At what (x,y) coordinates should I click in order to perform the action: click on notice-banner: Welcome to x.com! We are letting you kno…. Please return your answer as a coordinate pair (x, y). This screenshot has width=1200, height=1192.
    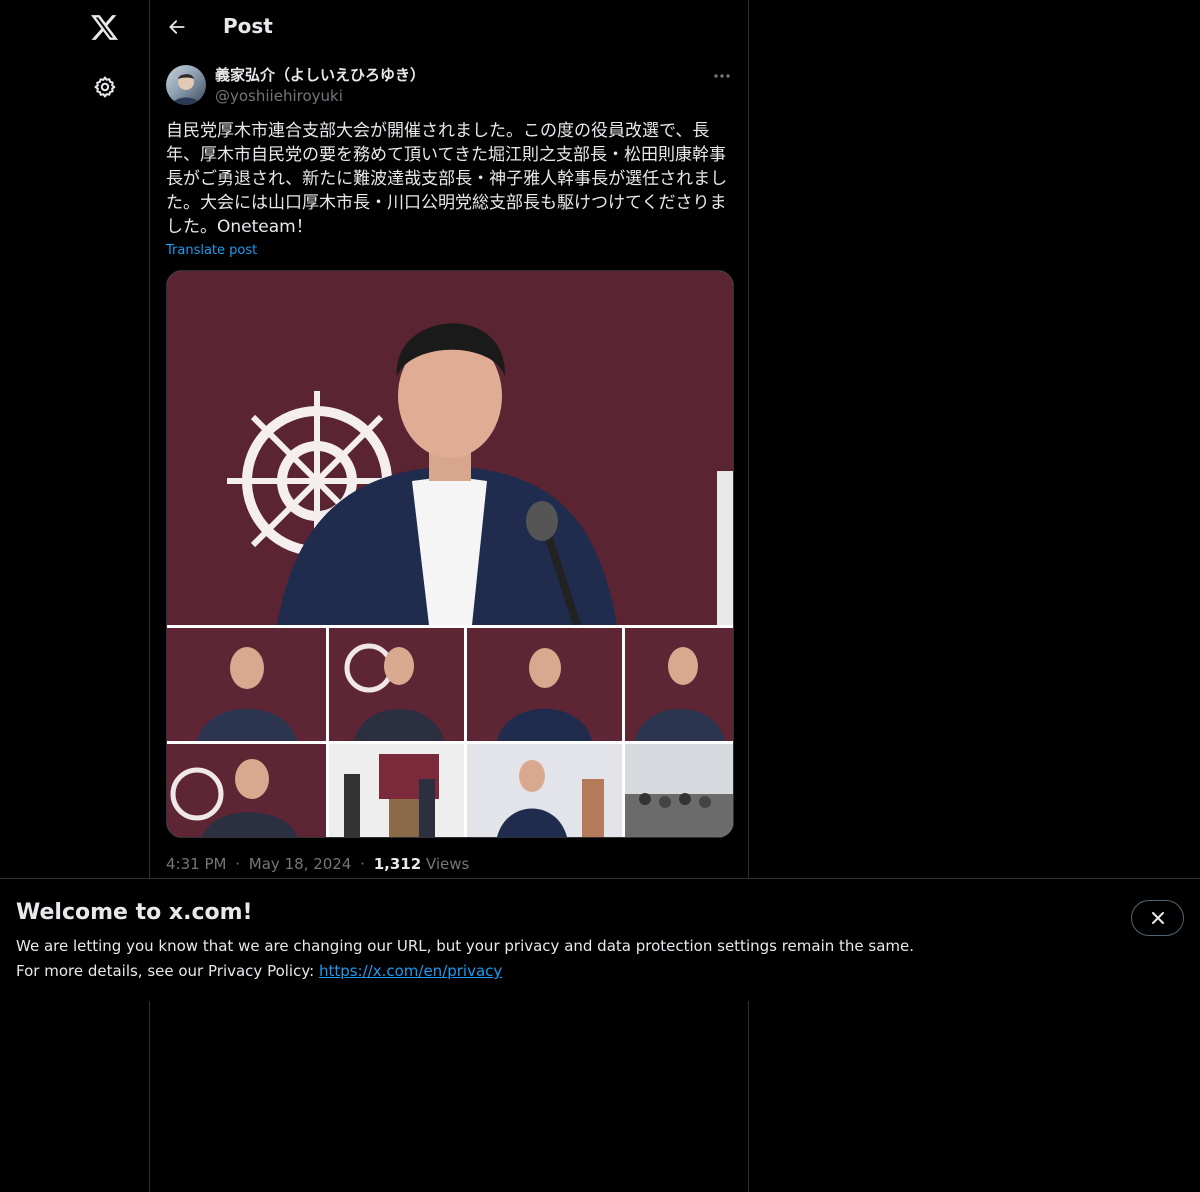
    Looking at the image, I should click on (600, 939).